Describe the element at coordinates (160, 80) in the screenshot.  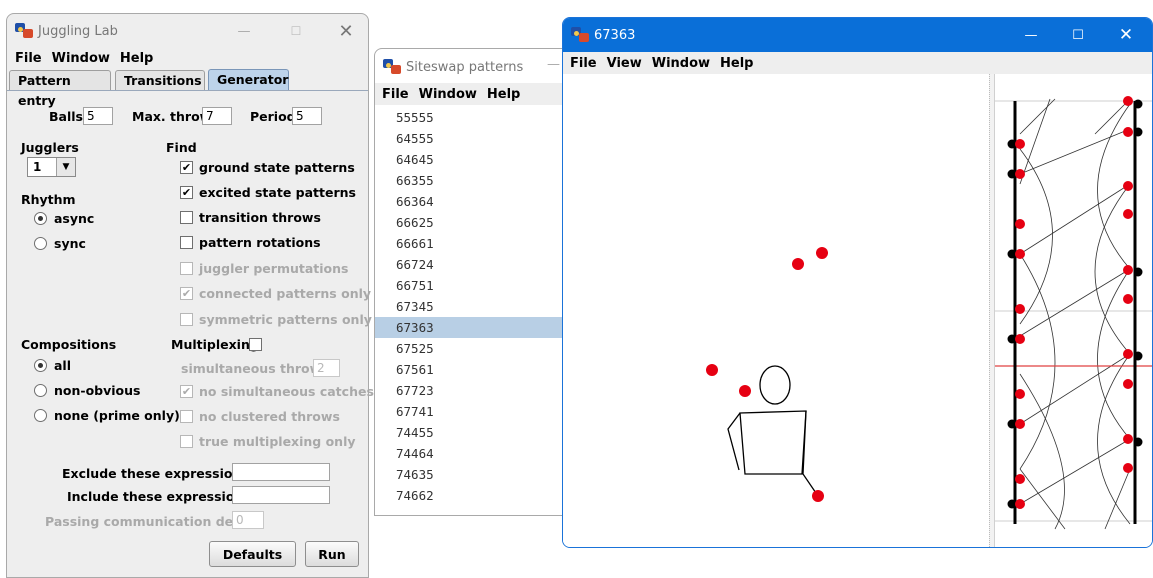
I see `tab-transitions: Transitions` at that location.